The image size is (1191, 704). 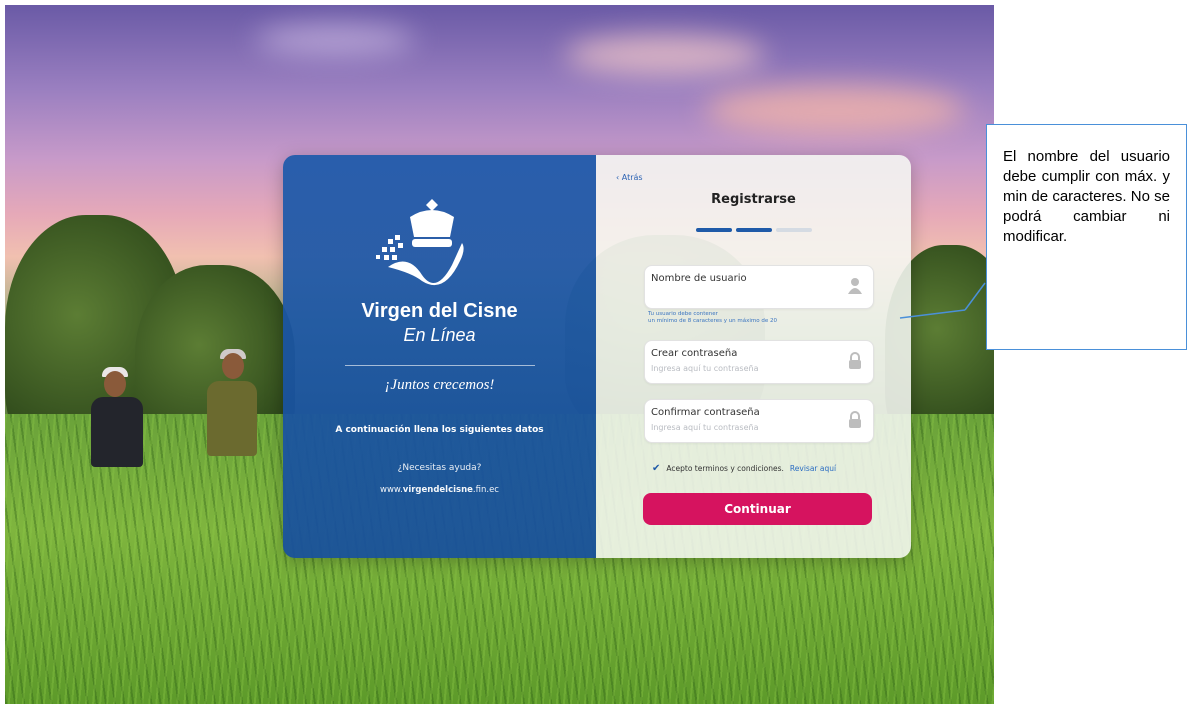 I want to click on website-link: www.virgendelcisne.fin.ec, so click(x=439, y=490).